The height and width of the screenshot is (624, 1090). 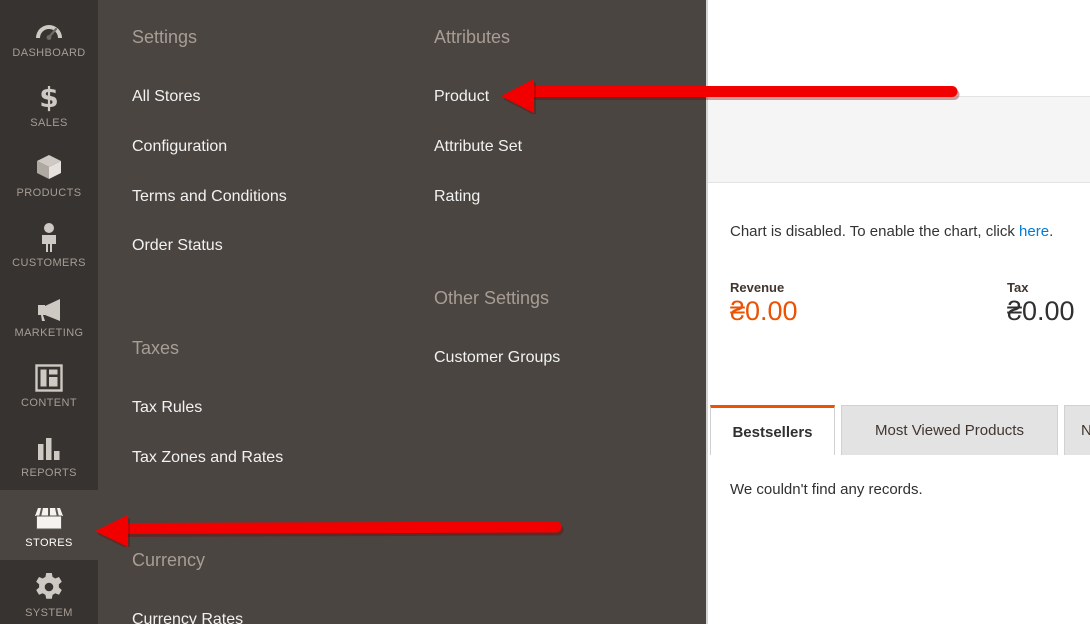 I want to click on layout-icon, so click(x=49, y=377).